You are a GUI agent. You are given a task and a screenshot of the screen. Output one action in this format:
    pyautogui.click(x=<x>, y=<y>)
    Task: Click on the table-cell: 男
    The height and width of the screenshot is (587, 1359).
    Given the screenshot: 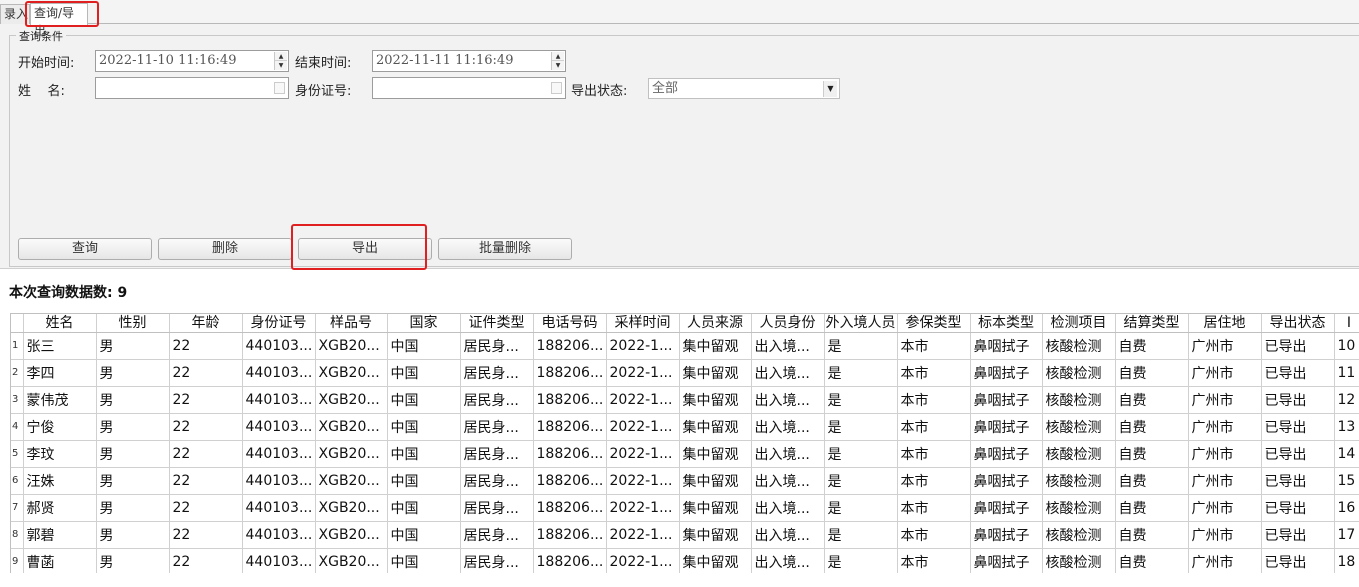 What is the action you would take?
    pyautogui.click(x=133, y=535)
    